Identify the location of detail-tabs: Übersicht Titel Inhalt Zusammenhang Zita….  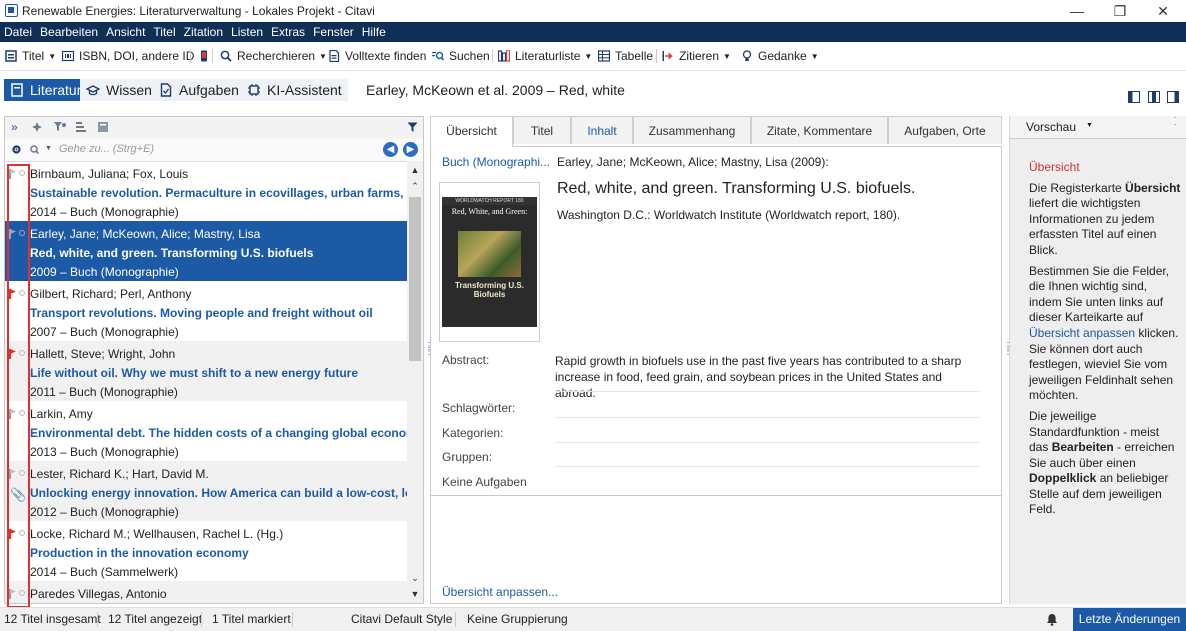
(716, 131).